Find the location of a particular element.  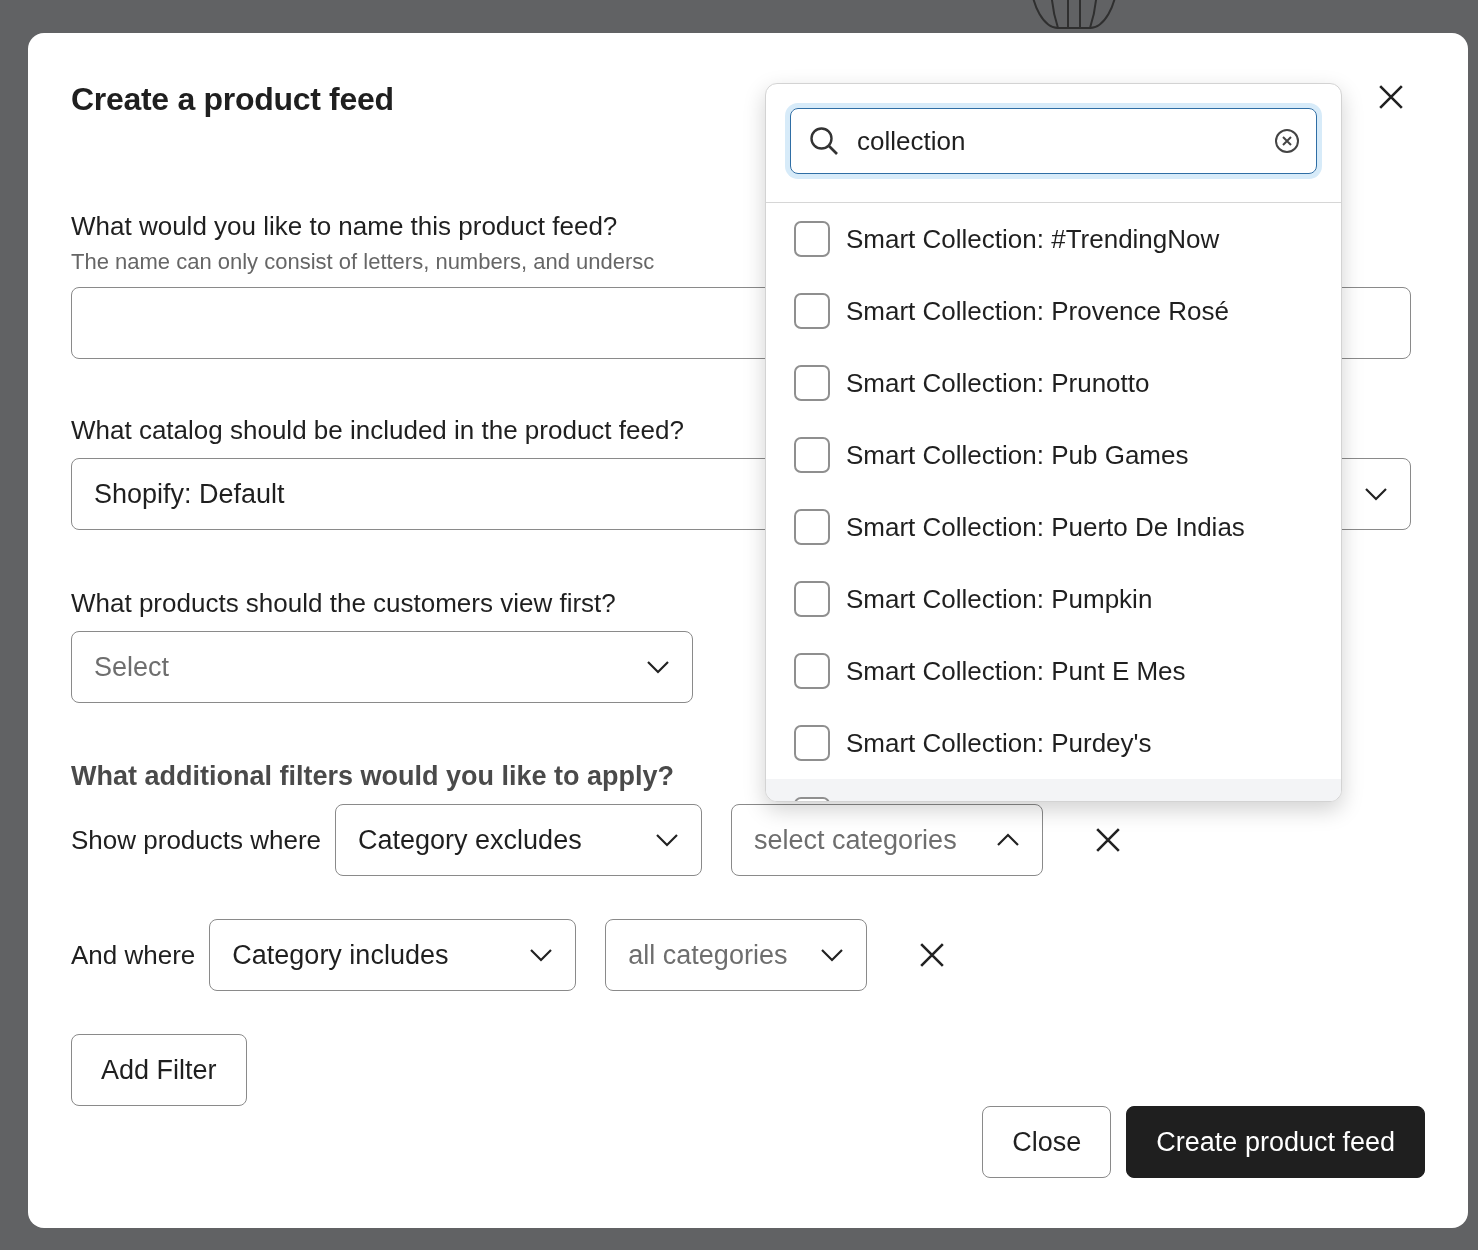

option-item: Smart Collection: Prunotto is located at coordinates (1053, 383).